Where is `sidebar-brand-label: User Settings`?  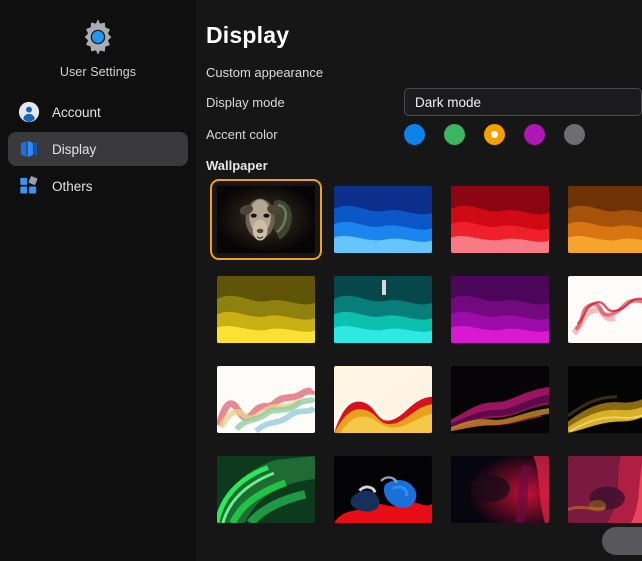 sidebar-brand-label: User Settings is located at coordinates (98, 72).